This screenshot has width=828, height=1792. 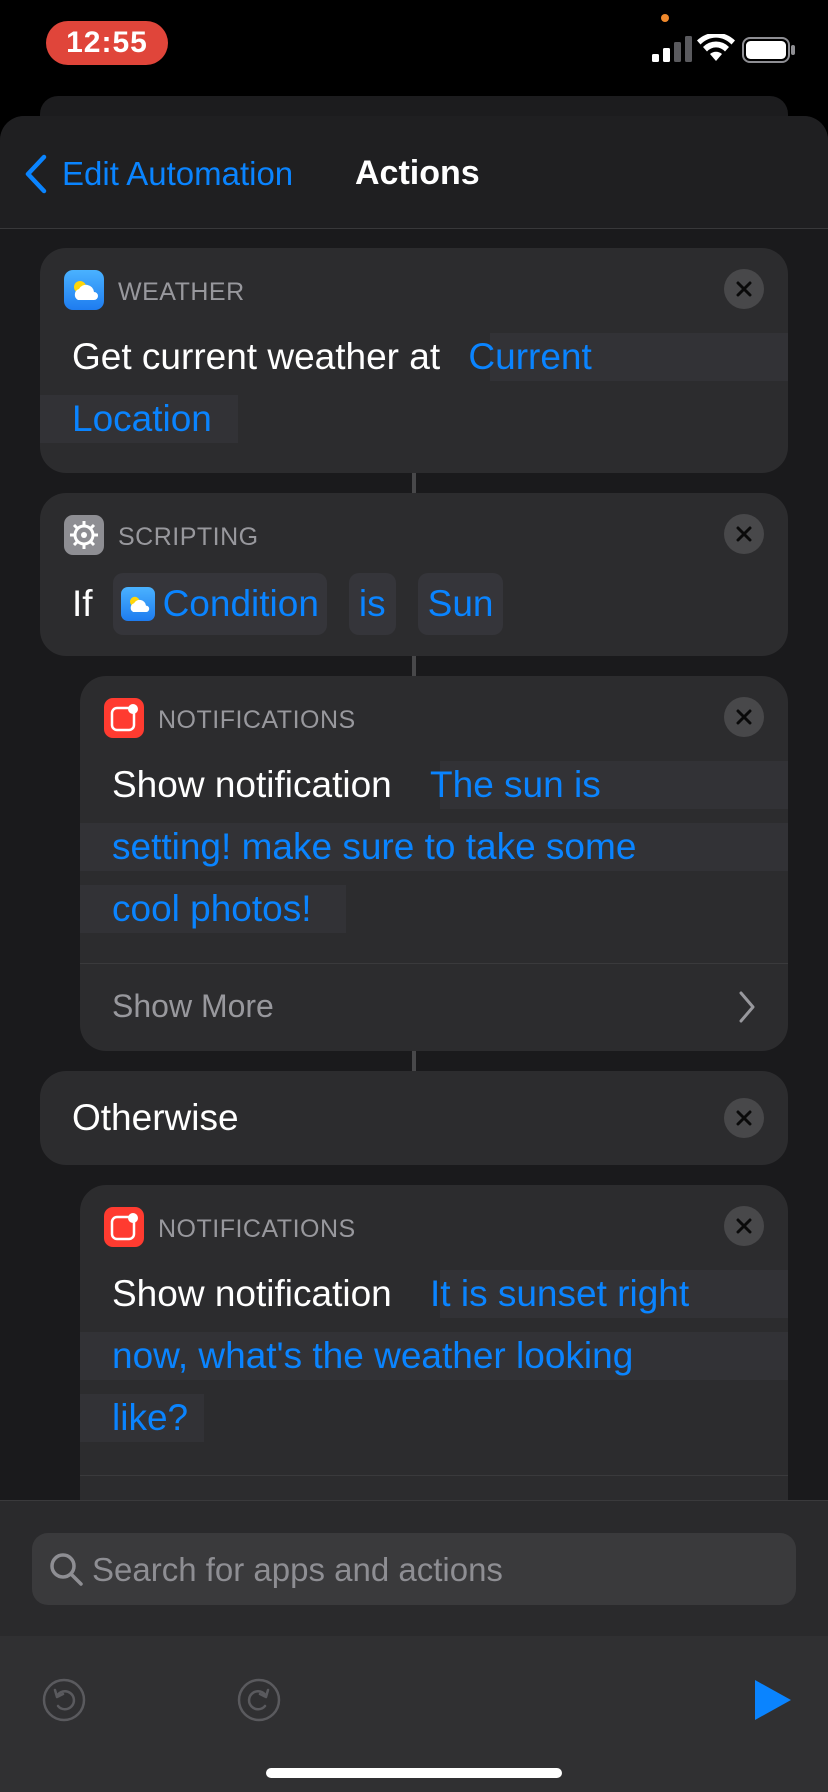 I want to click on if-keyword: If, so click(x=82, y=603).